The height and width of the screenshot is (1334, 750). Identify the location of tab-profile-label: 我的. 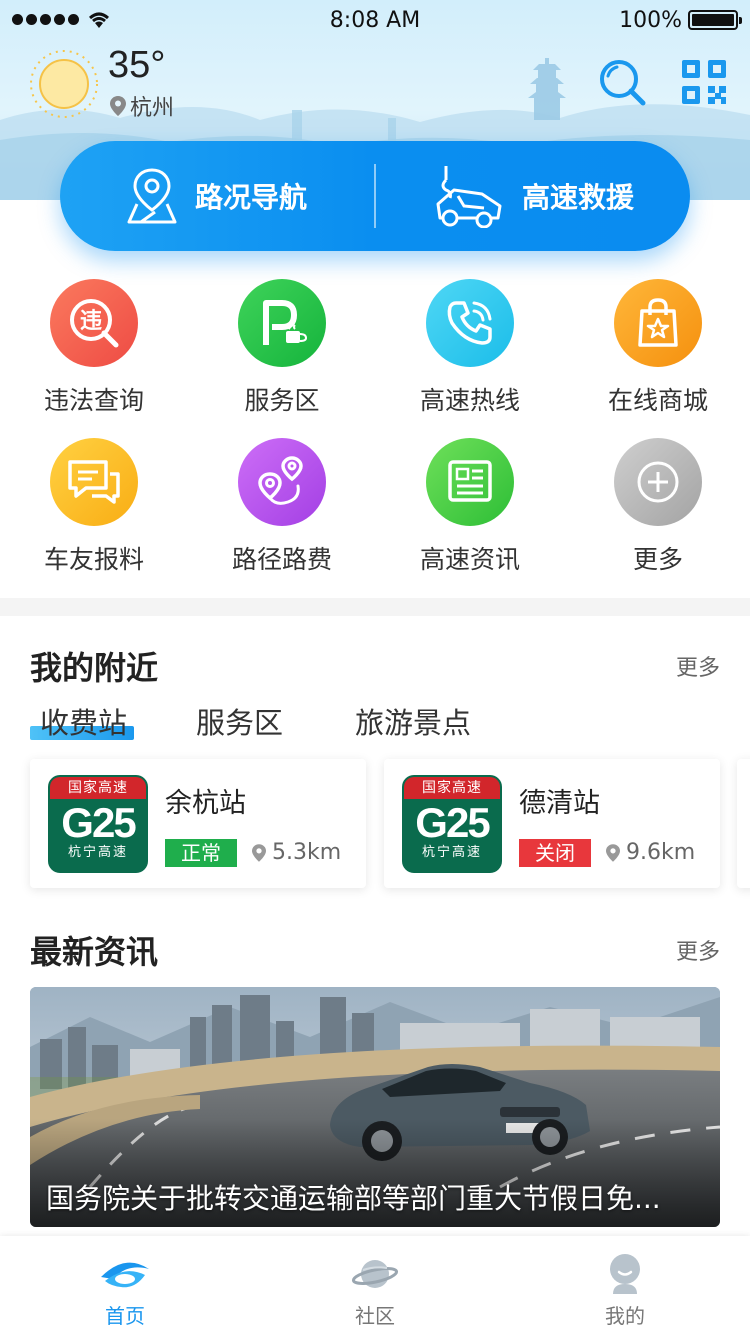
(625, 1316).